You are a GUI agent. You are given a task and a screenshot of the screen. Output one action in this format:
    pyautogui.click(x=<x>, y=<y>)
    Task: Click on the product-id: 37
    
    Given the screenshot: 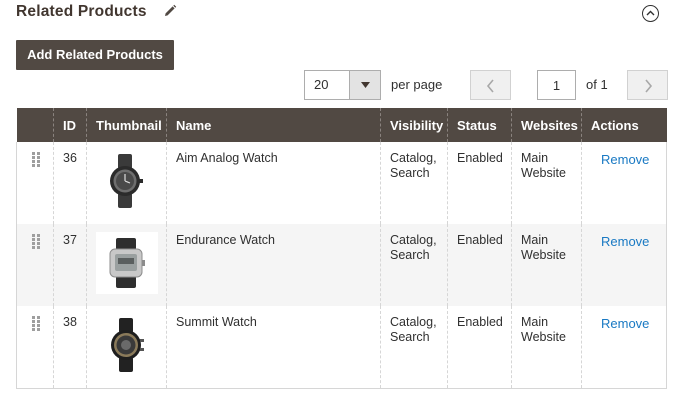 What is the action you would take?
    pyautogui.click(x=70, y=265)
    